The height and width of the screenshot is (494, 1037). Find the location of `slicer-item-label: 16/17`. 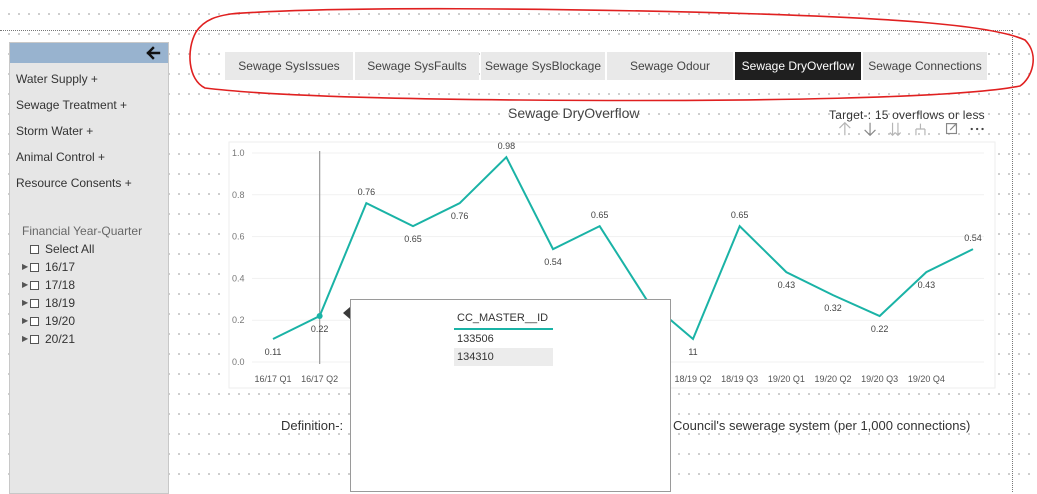

slicer-item-label: 16/17 is located at coordinates (60, 267).